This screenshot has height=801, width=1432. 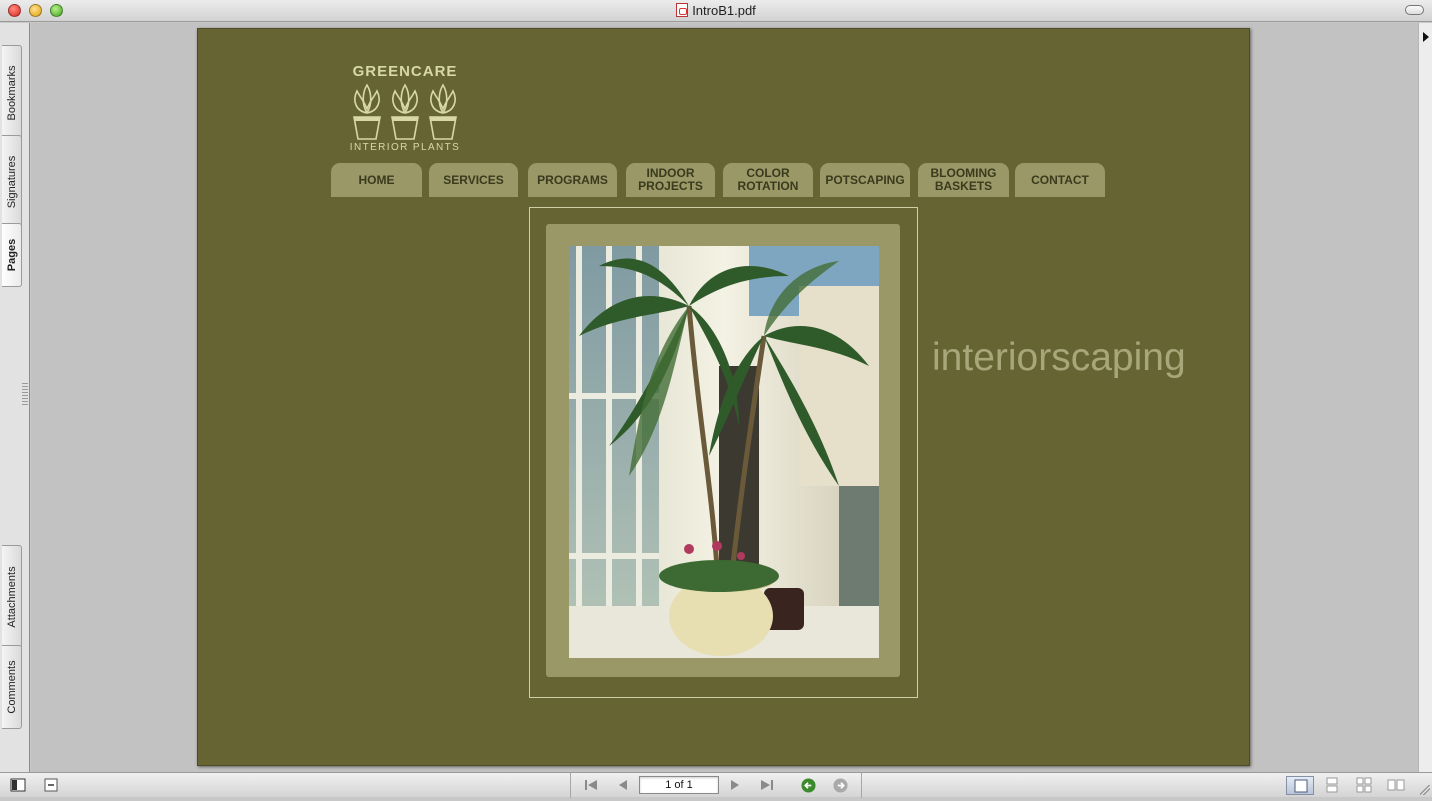 I want to click on nav-color-rotation: COLOR ROTATION, so click(x=768, y=180).